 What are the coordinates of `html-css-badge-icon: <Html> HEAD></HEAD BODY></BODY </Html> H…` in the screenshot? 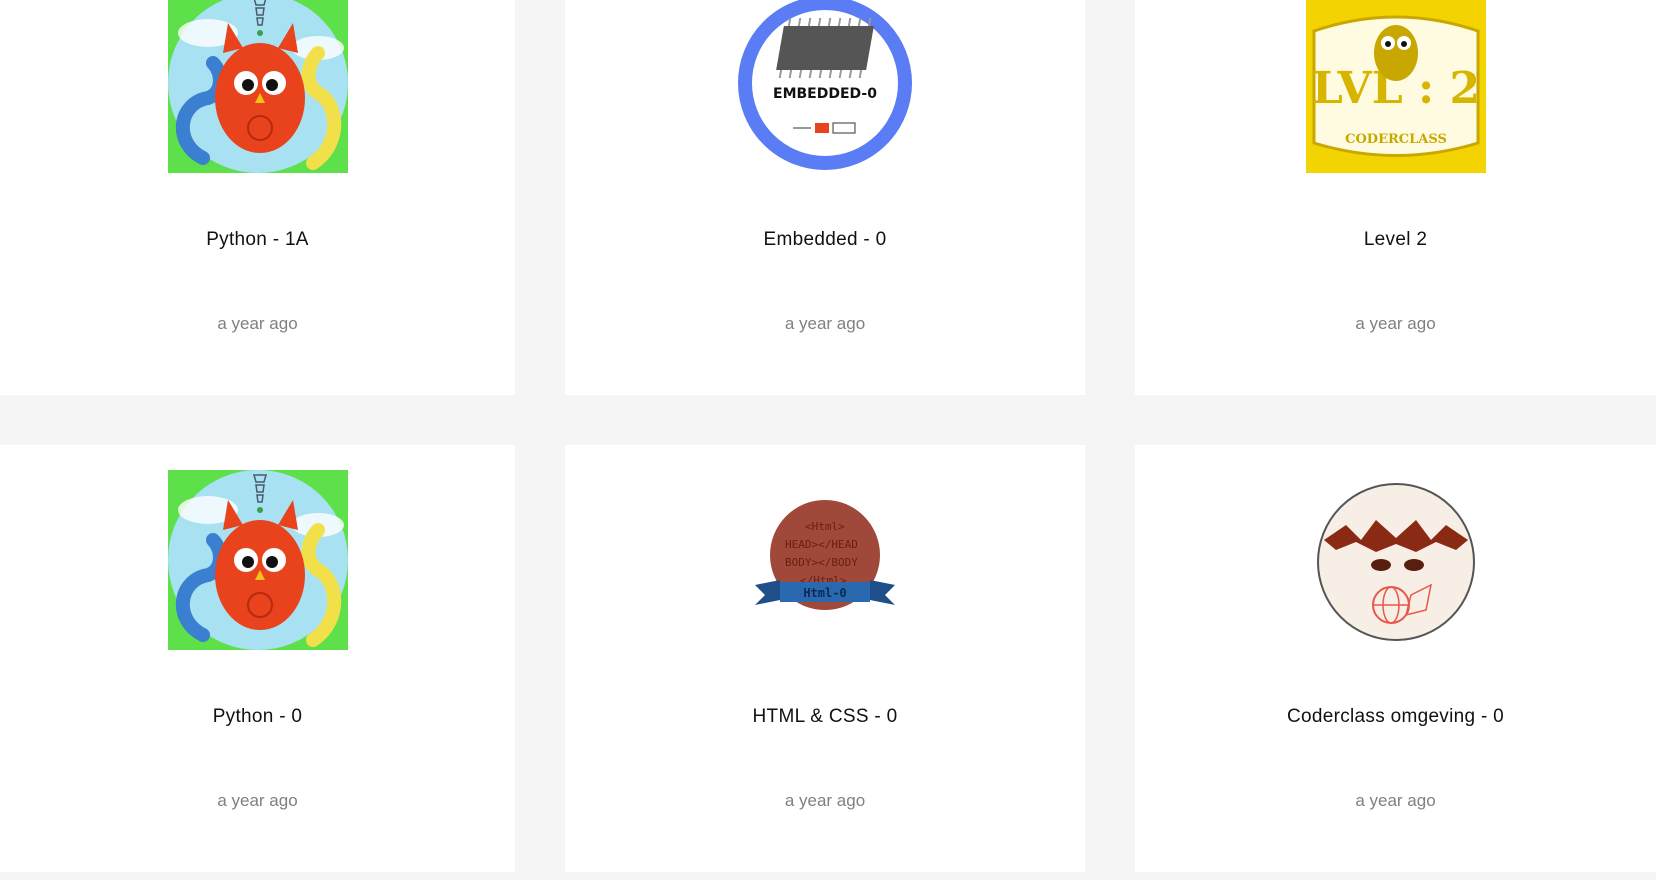 It's located at (825, 560).